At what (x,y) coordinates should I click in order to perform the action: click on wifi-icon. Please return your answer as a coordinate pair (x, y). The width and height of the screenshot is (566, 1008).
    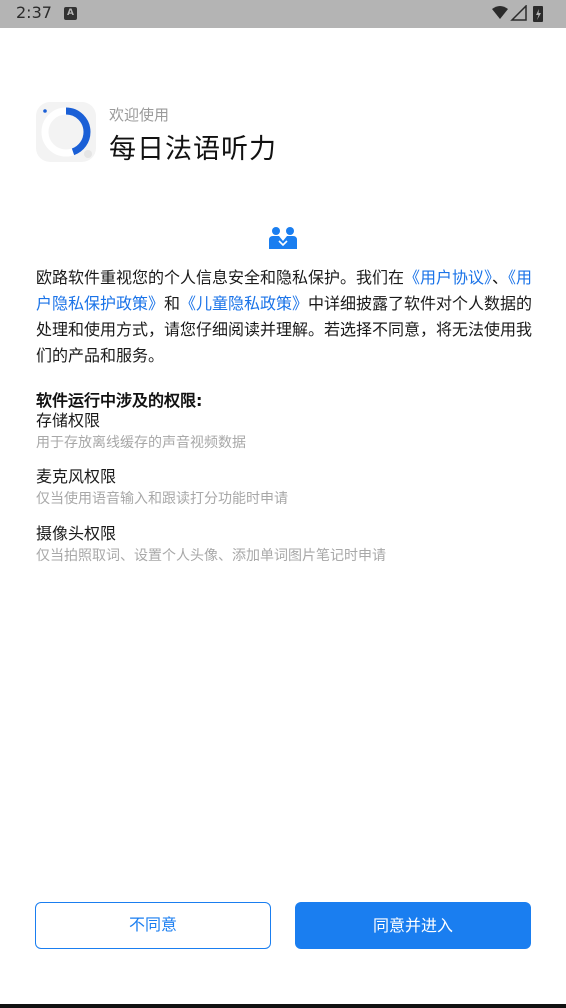
    Looking at the image, I should click on (500, 12).